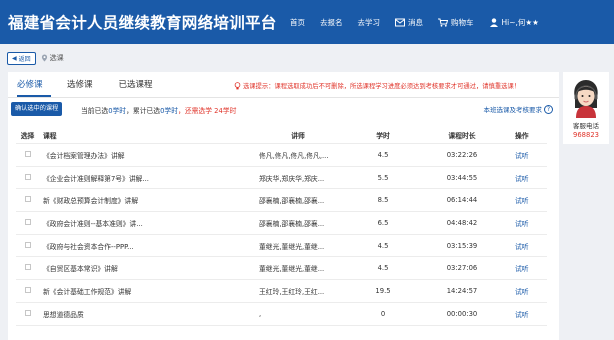 The width and height of the screenshot is (614, 340). What do you see at coordinates (95, 111) in the screenshot?
I see `summary-prefix: 当前已选` at bounding box center [95, 111].